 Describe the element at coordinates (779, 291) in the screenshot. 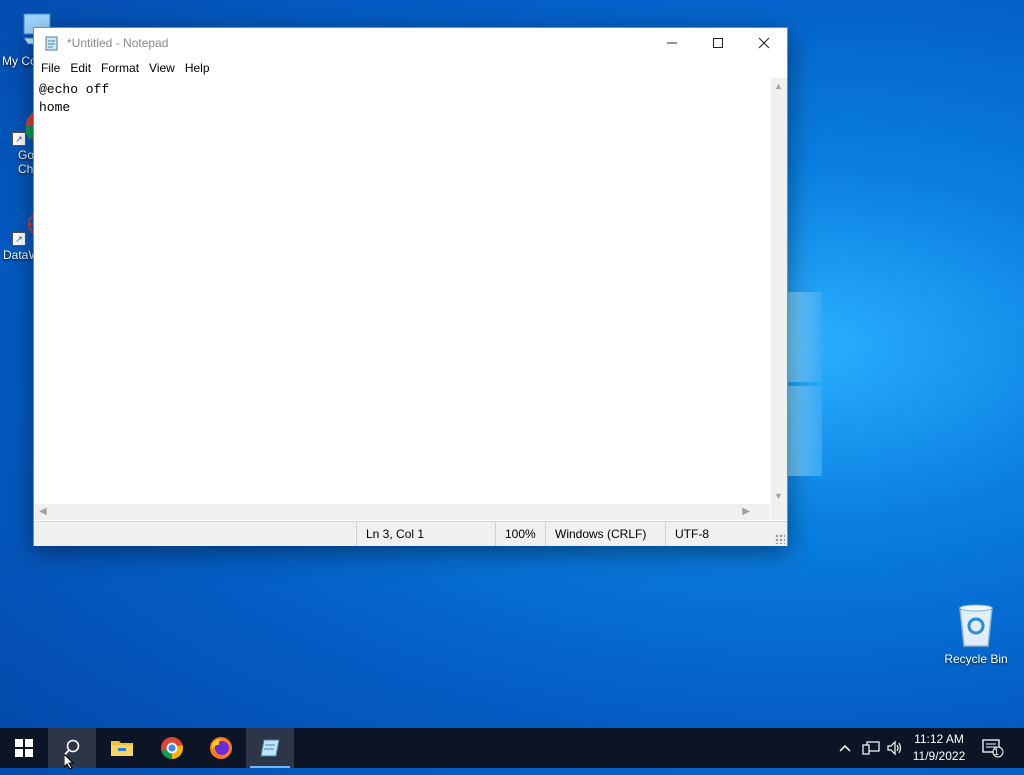

I see `vertical-scrollbar: ▲ ▼` at that location.